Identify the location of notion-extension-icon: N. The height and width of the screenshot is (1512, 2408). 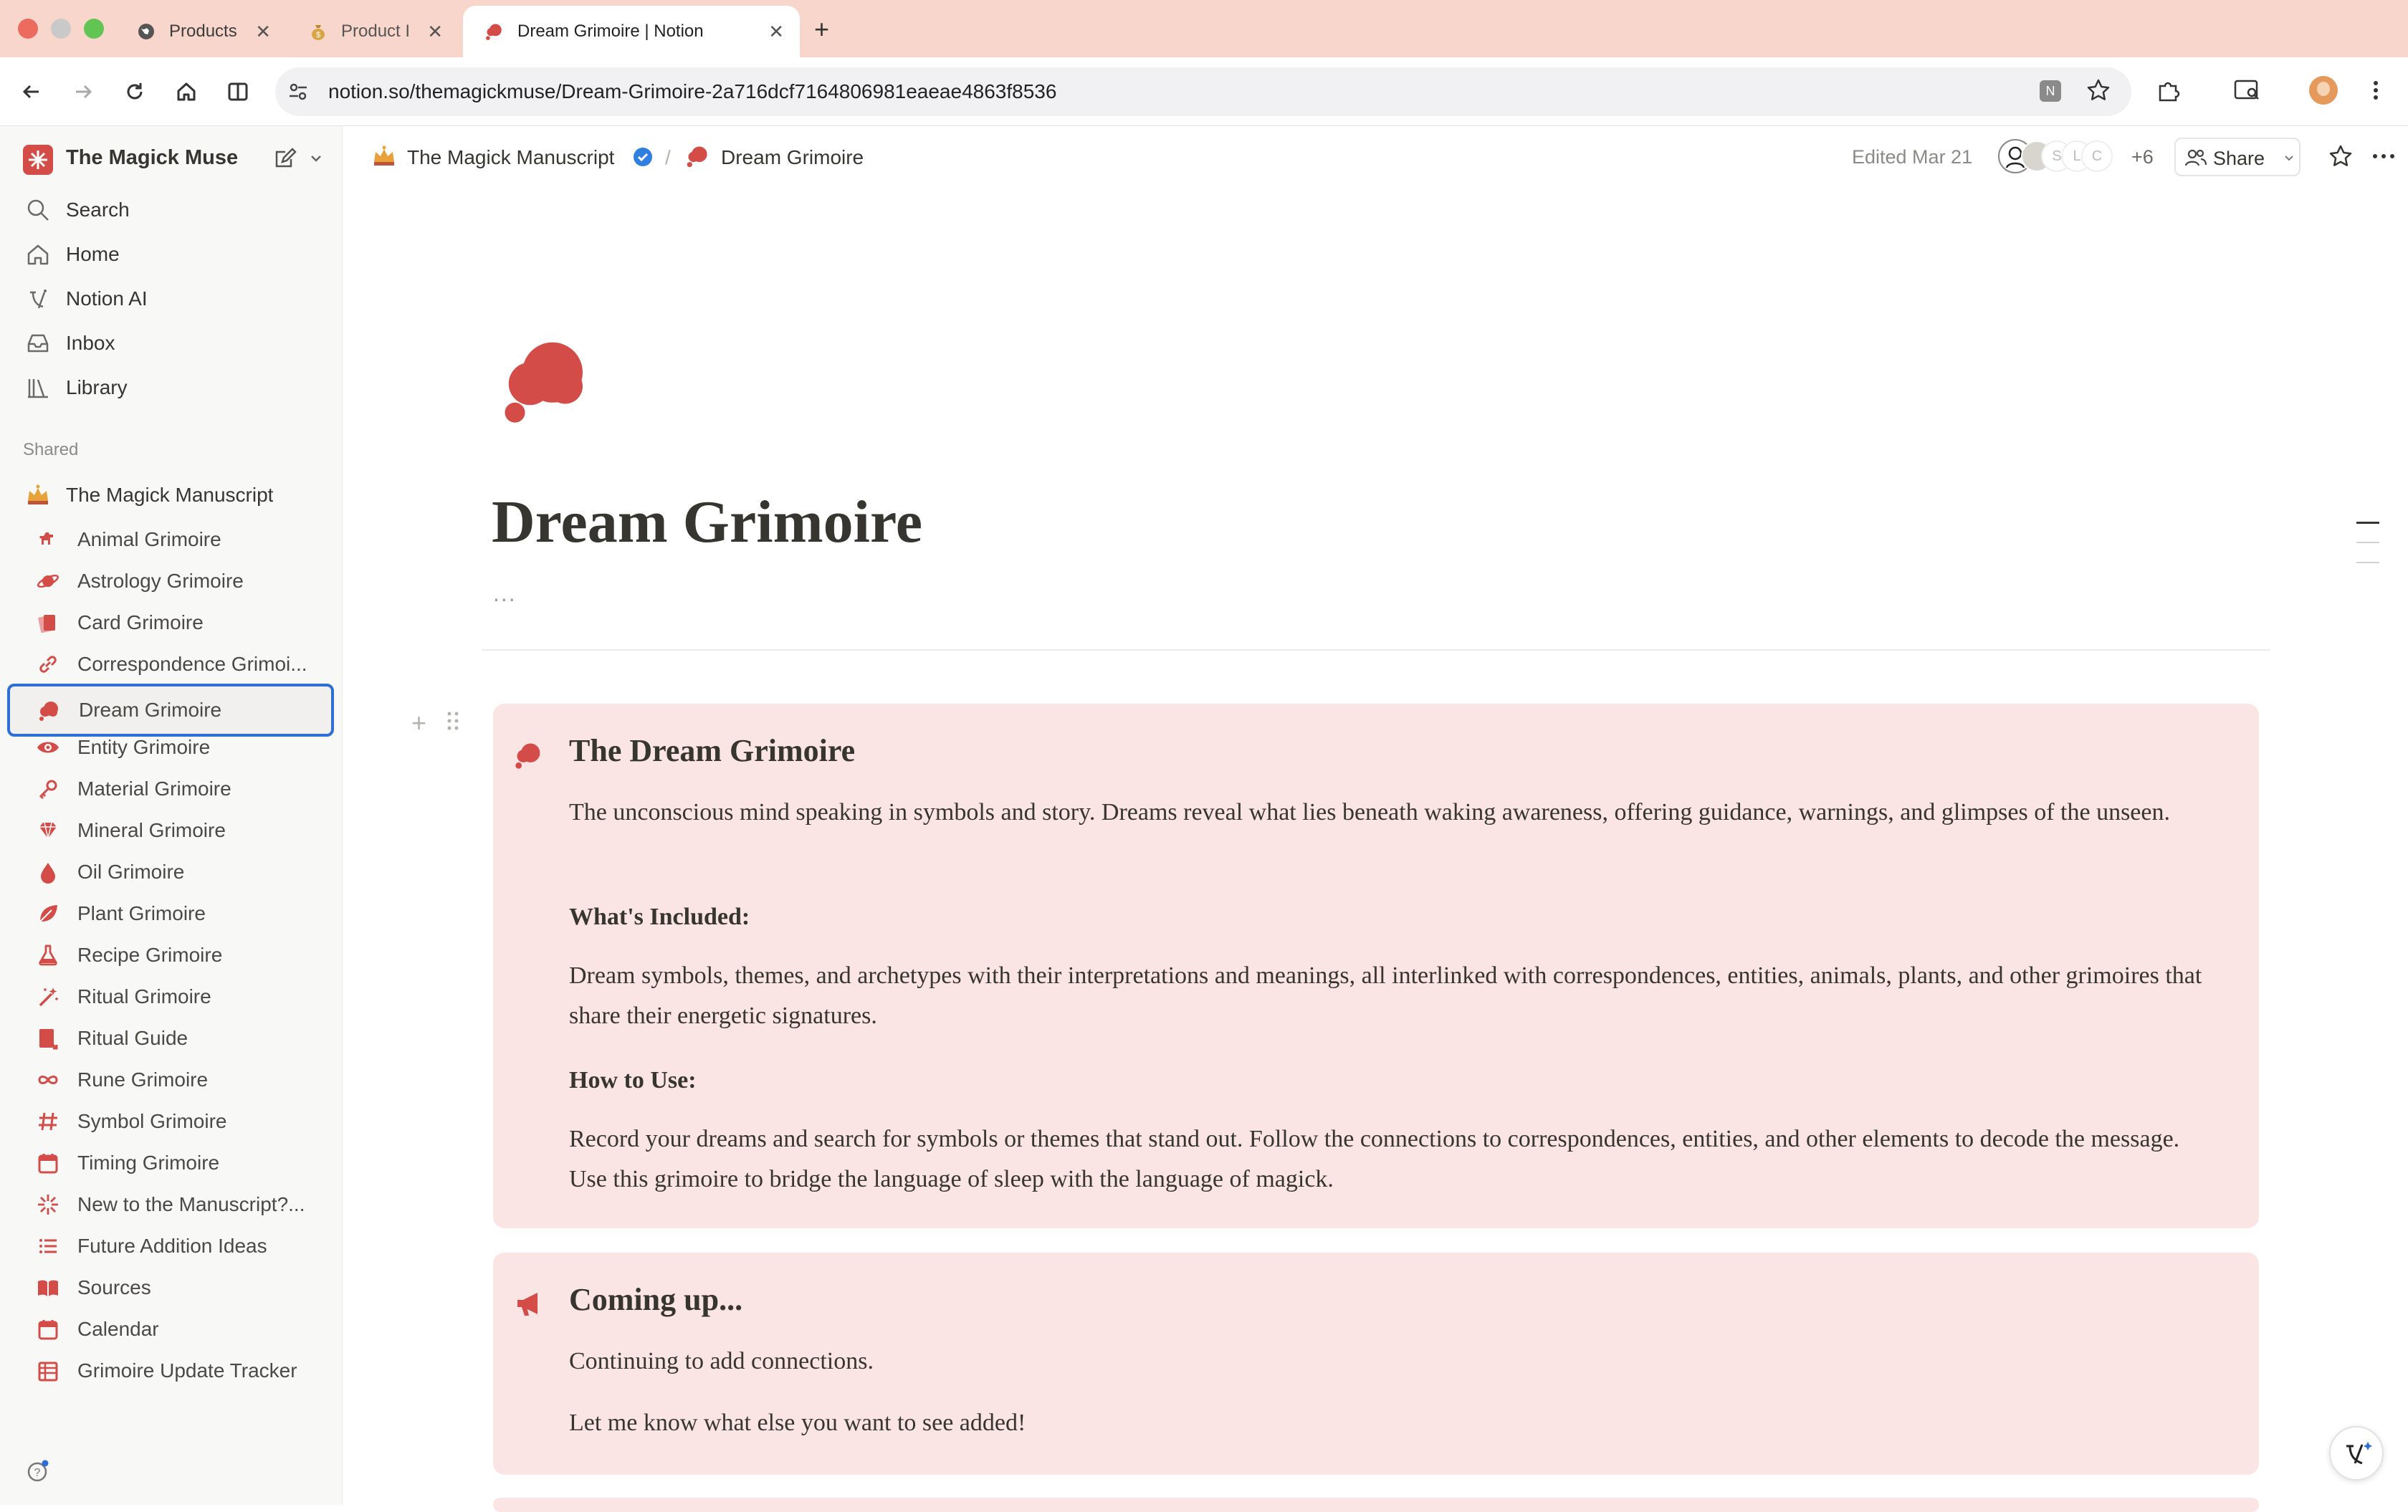
(2050, 91).